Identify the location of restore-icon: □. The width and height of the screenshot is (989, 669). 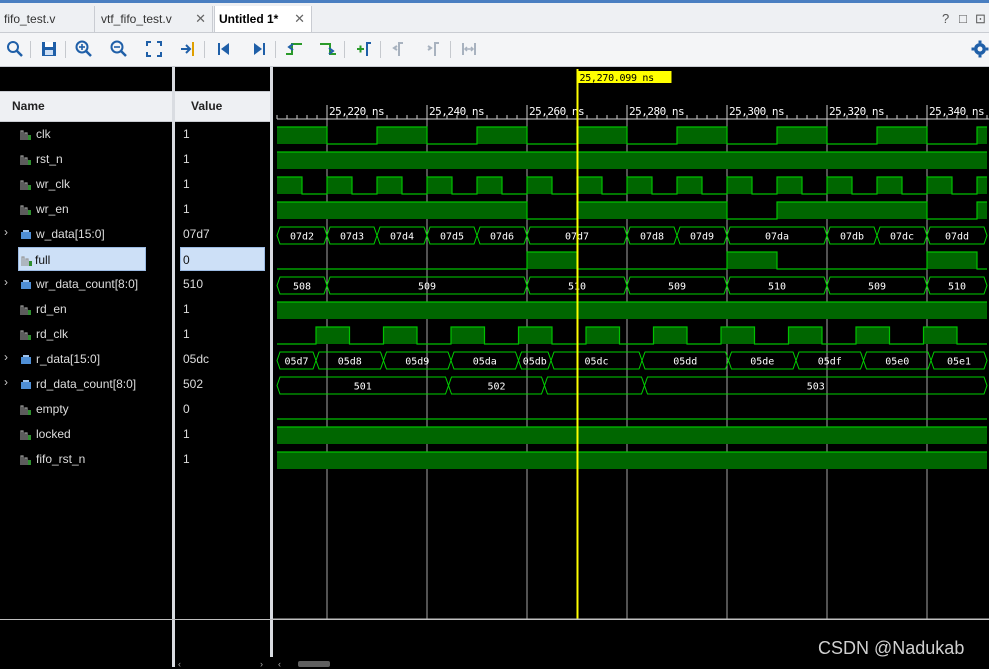
(963, 18).